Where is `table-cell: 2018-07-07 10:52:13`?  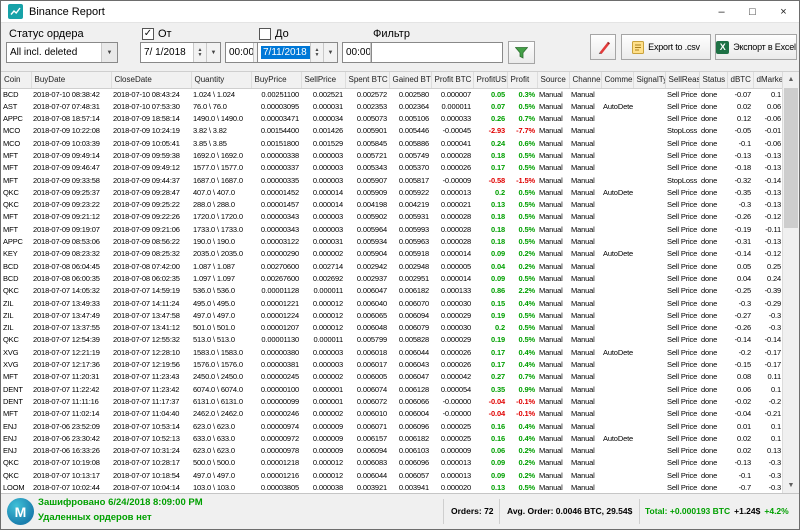 table-cell: 2018-07-07 10:52:13 is located at coordinates (151, 439).